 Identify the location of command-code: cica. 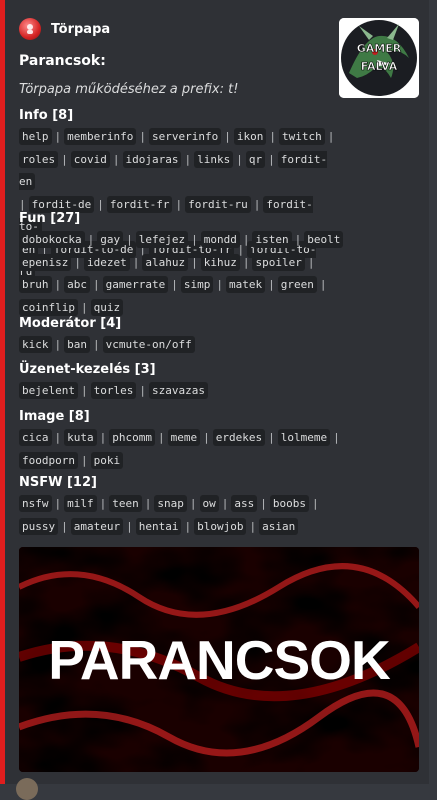
(35, 437).